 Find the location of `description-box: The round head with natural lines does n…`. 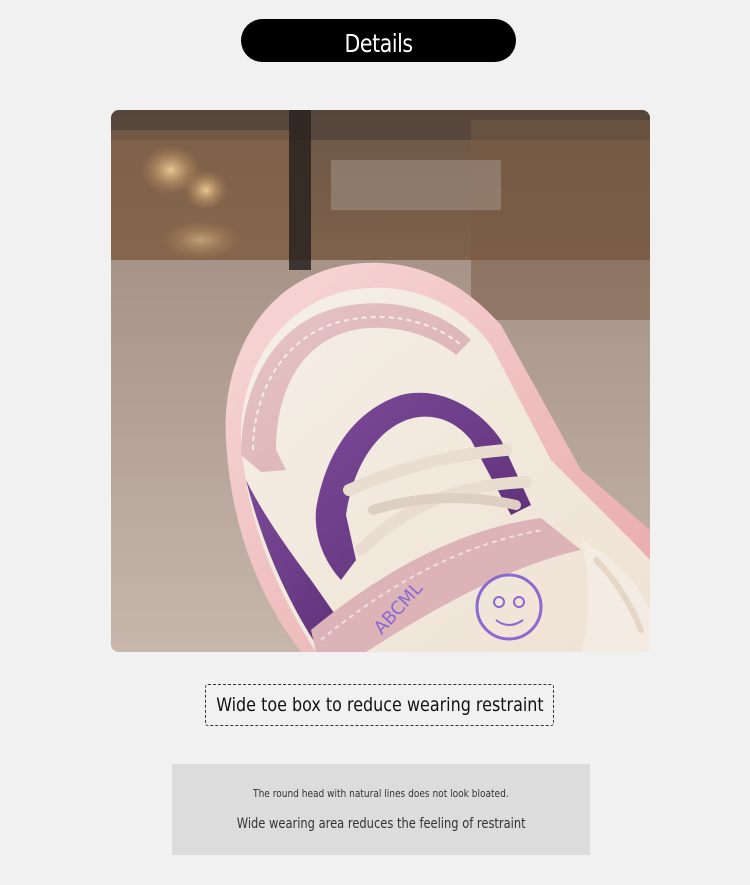

description-box: The round head with natural lines does n… is located at coordinates (381, 809).